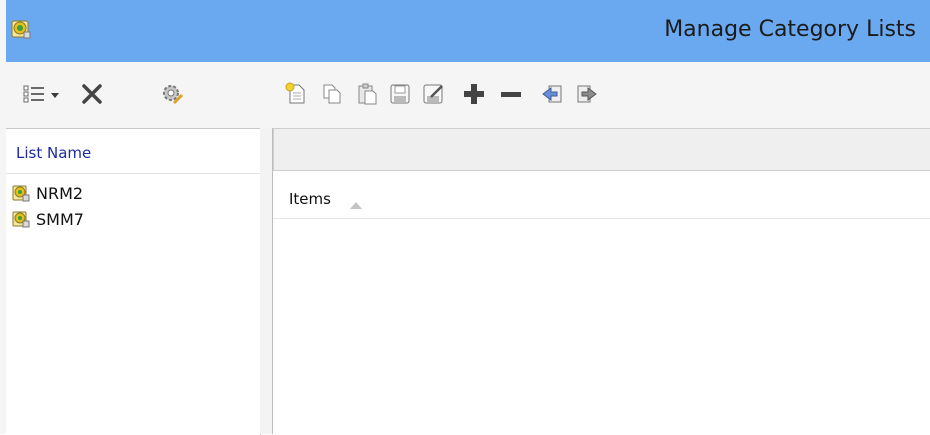  I want to click on settings-edit-icon, so click(172, 94).